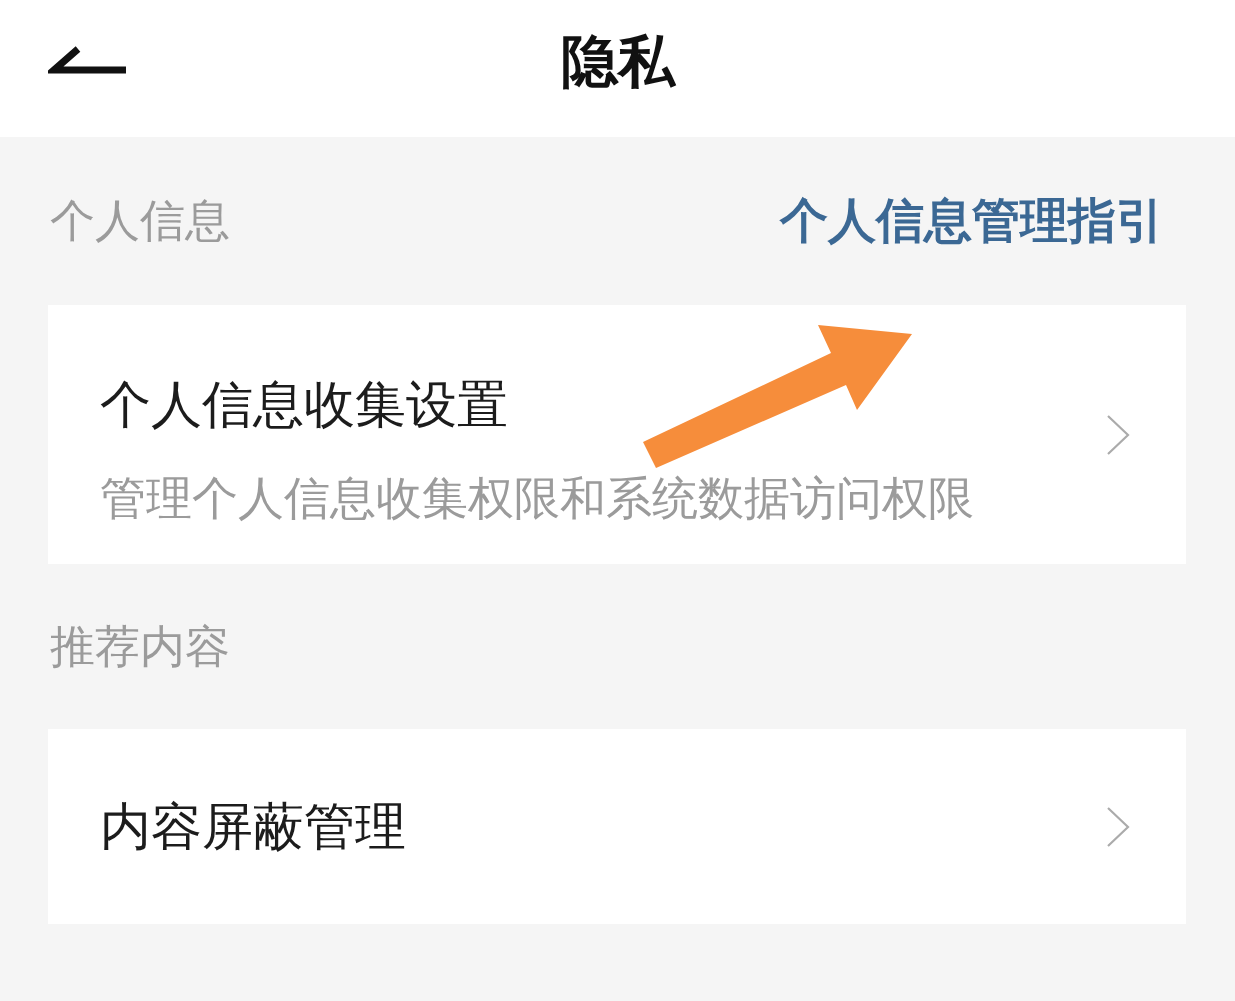  Describe the element at coordinates (617, 61) in the screenshot. I see `page-title: 隐私` at that location.